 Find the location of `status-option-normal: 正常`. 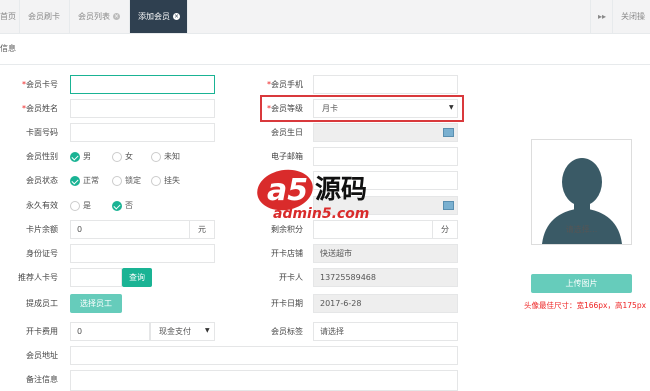

status-option-normal: 正常 is located at coordinates (84, 180).